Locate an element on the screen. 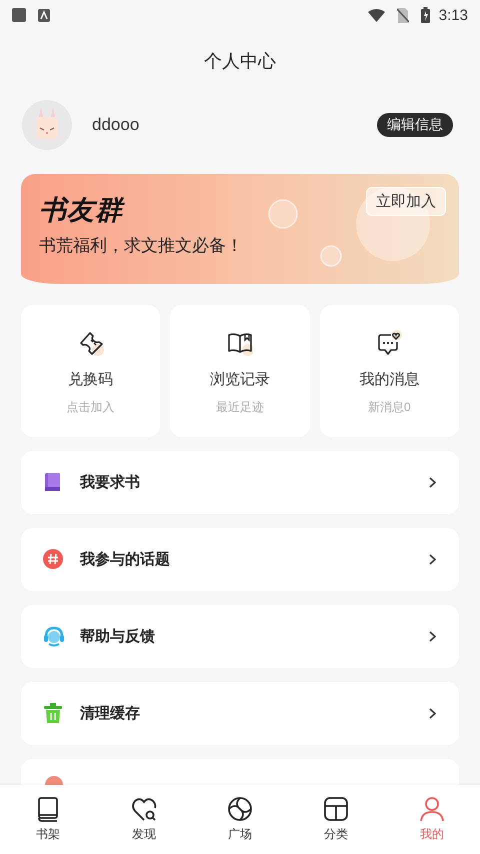 The image size is (480, 854). menu-item: 清理缓存 is located at coordinates (240, 713).